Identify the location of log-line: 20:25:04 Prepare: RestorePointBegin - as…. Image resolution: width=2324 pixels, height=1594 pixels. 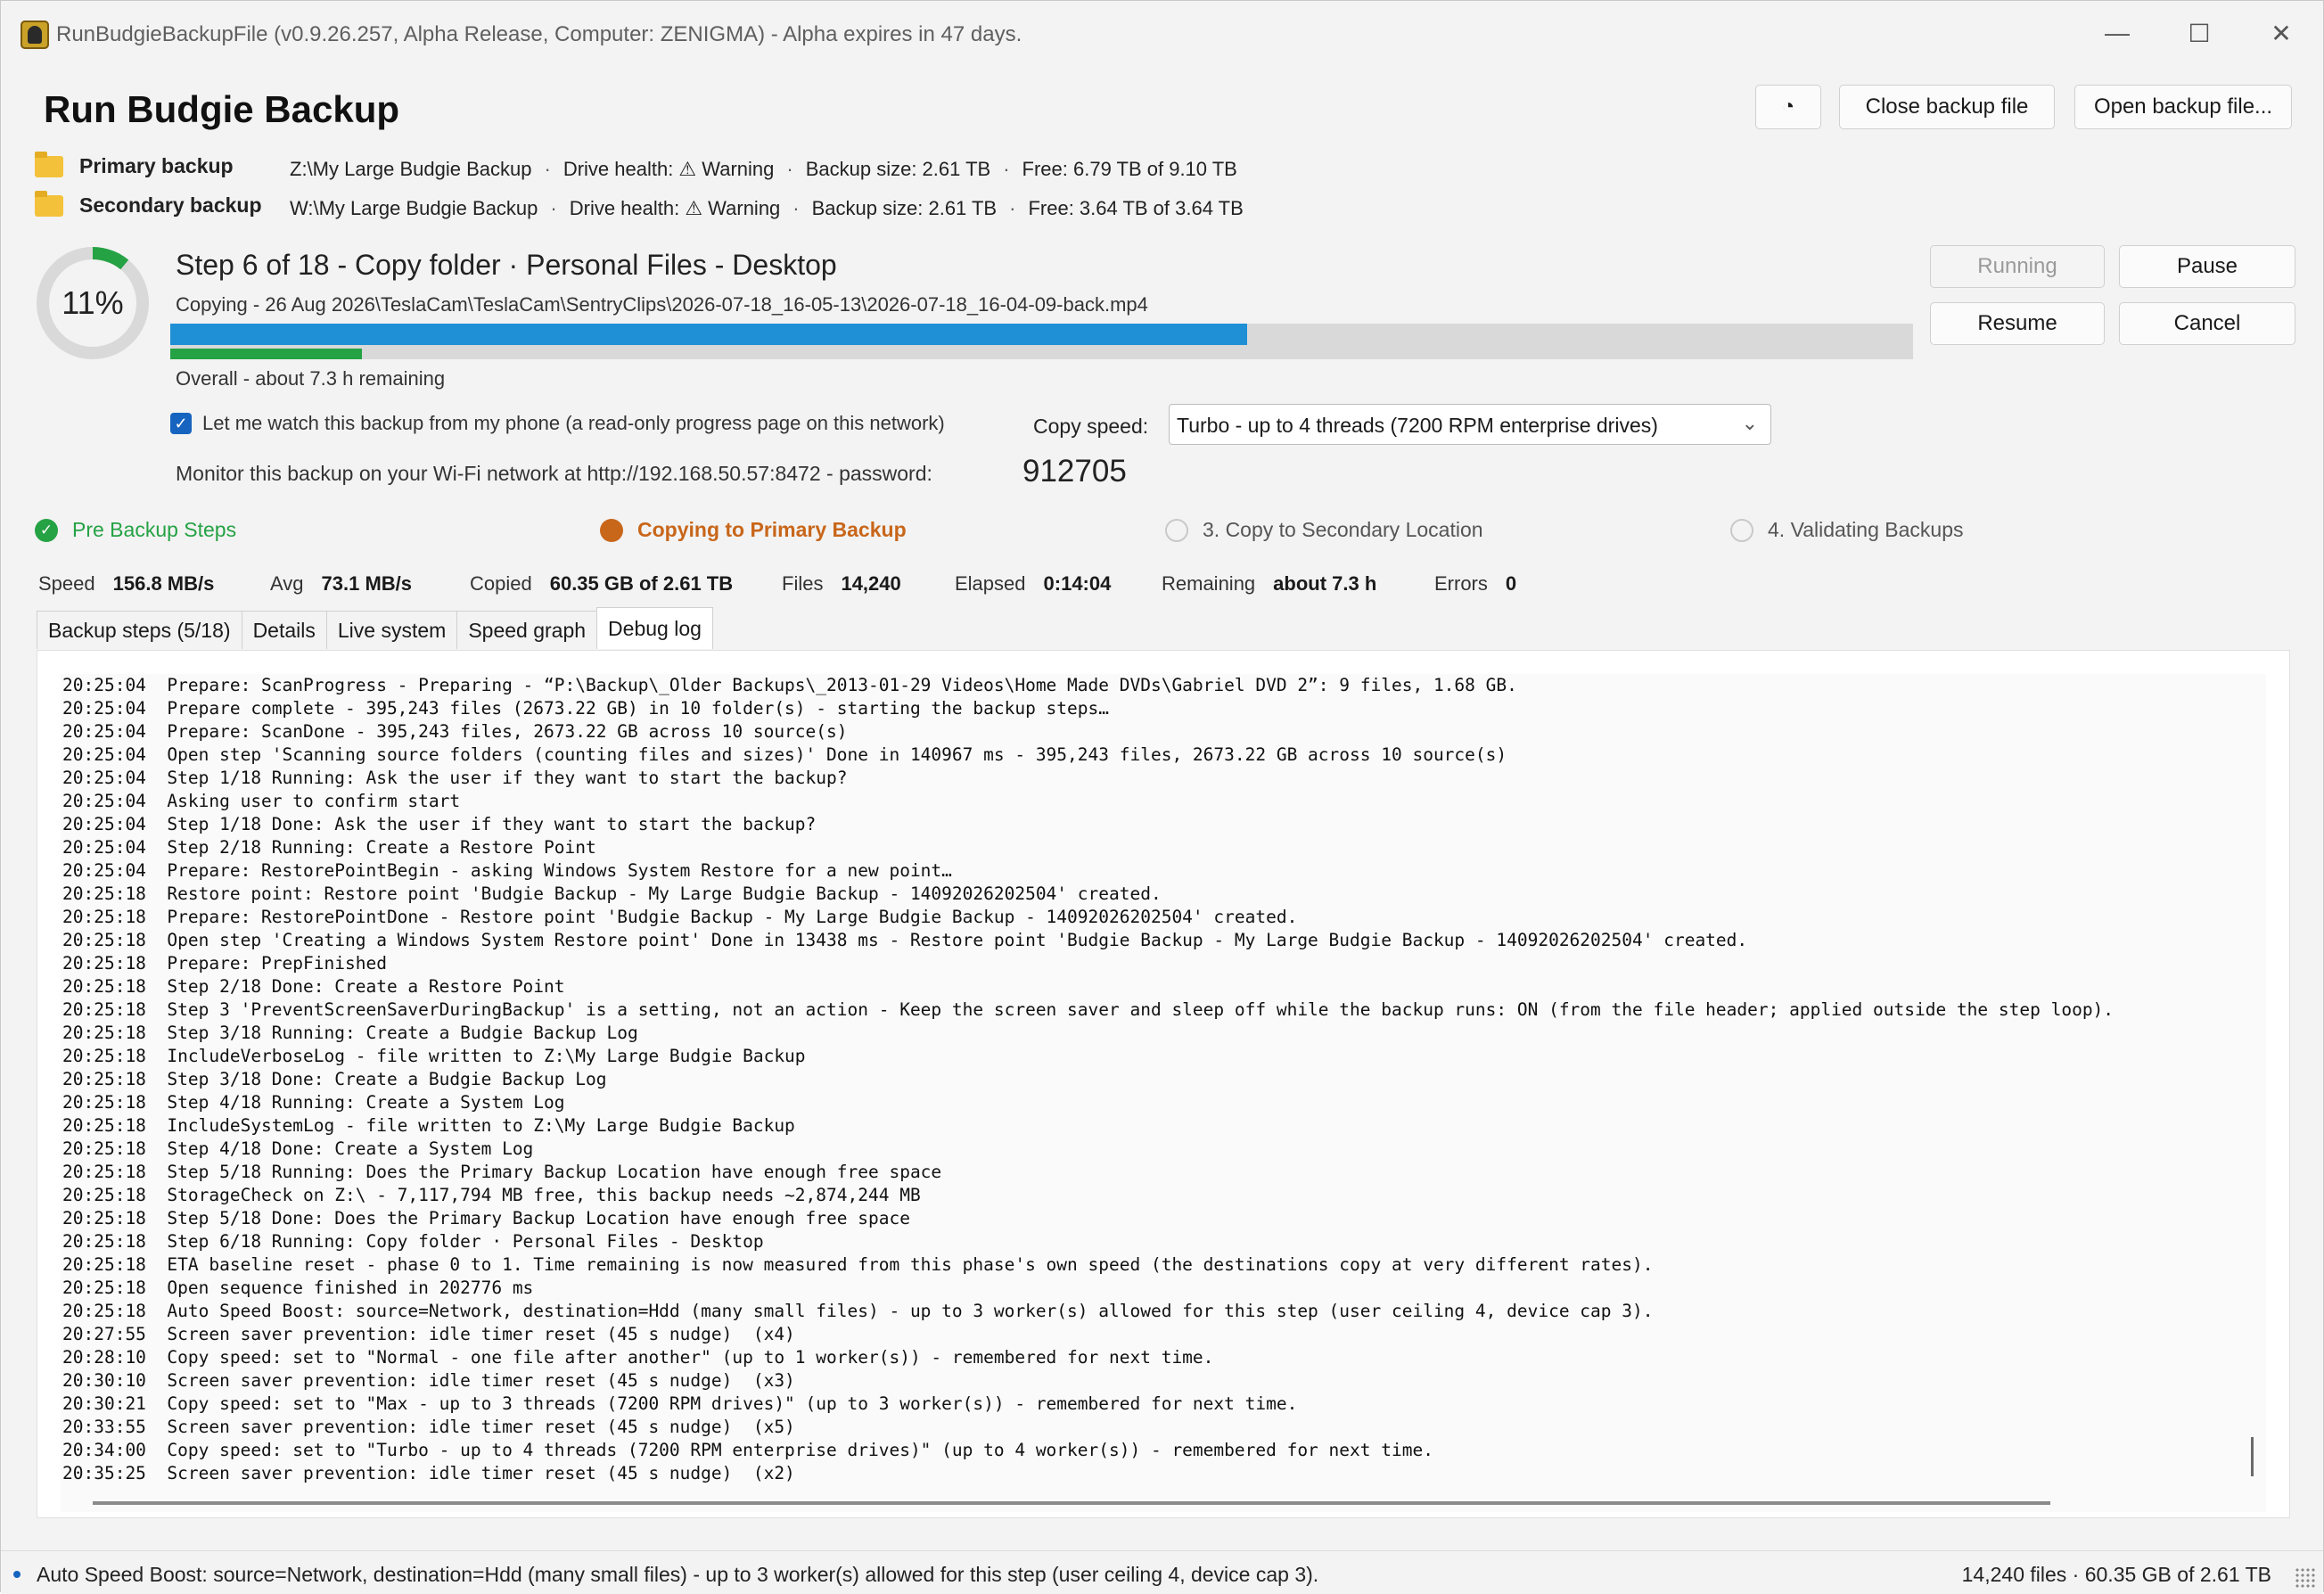
(507, 870).